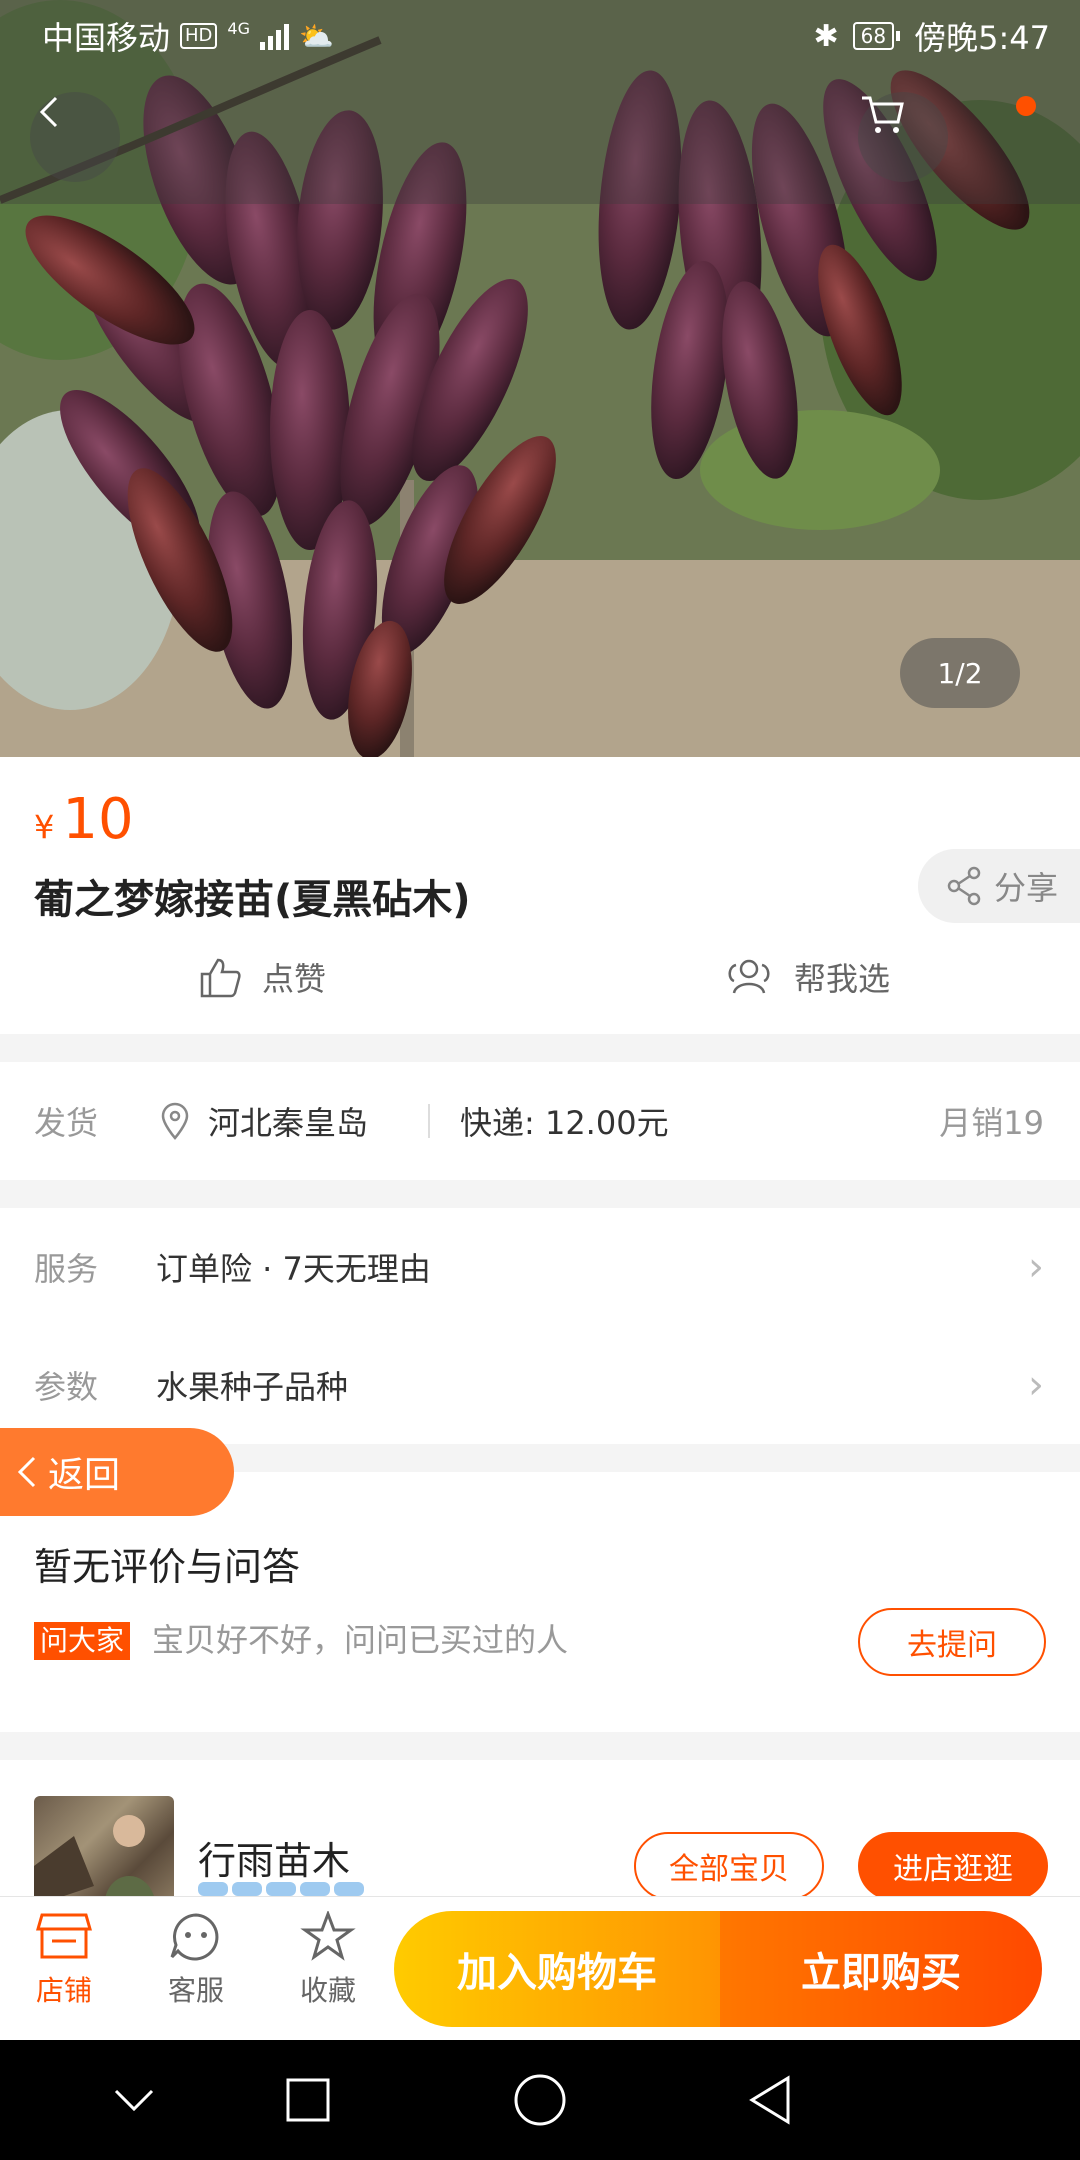  What do you see at coordinates (194, 1937) in the screenshot?
I see `customer-service-icon` at bounding box center [194, 1937].